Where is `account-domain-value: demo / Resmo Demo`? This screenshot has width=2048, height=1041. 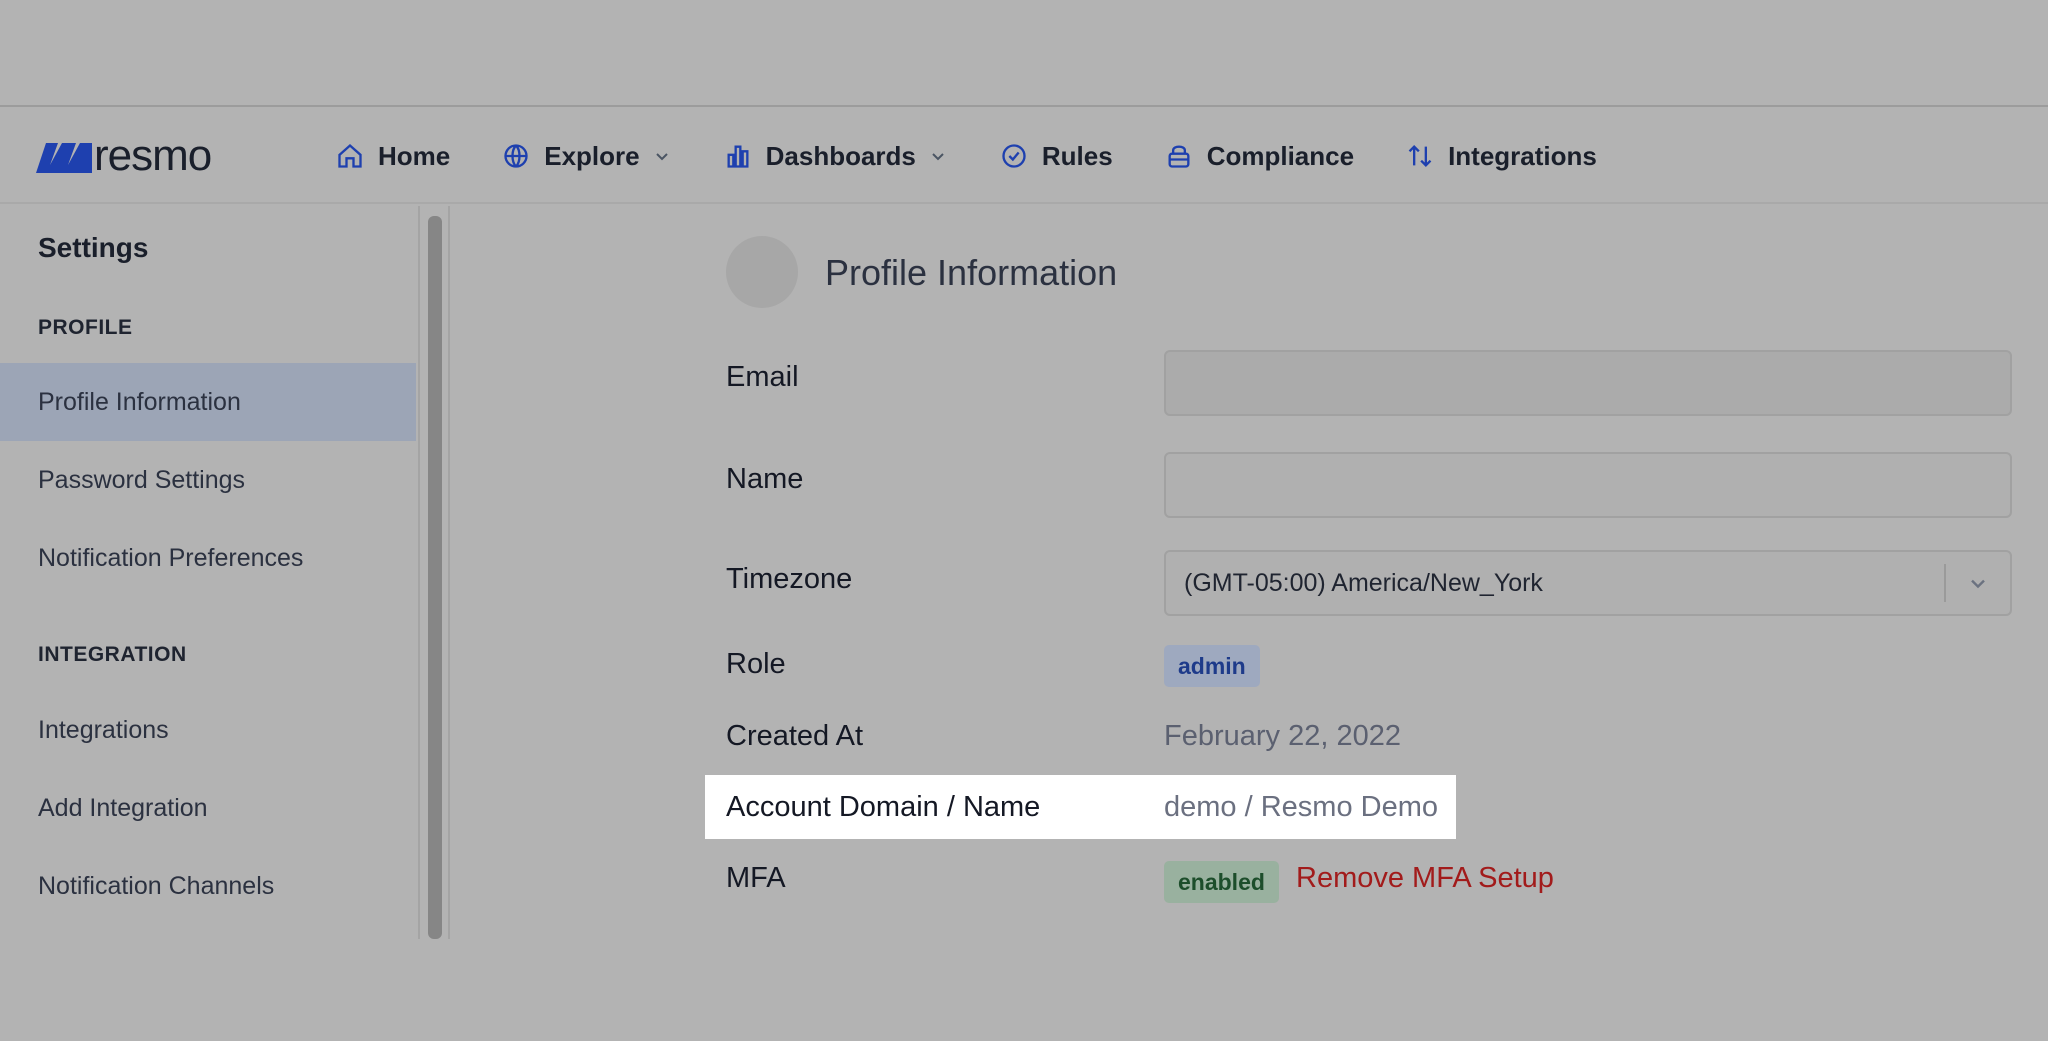 account-domain-value: demo / Resmo Demo is located at coordinates (1301, 807).